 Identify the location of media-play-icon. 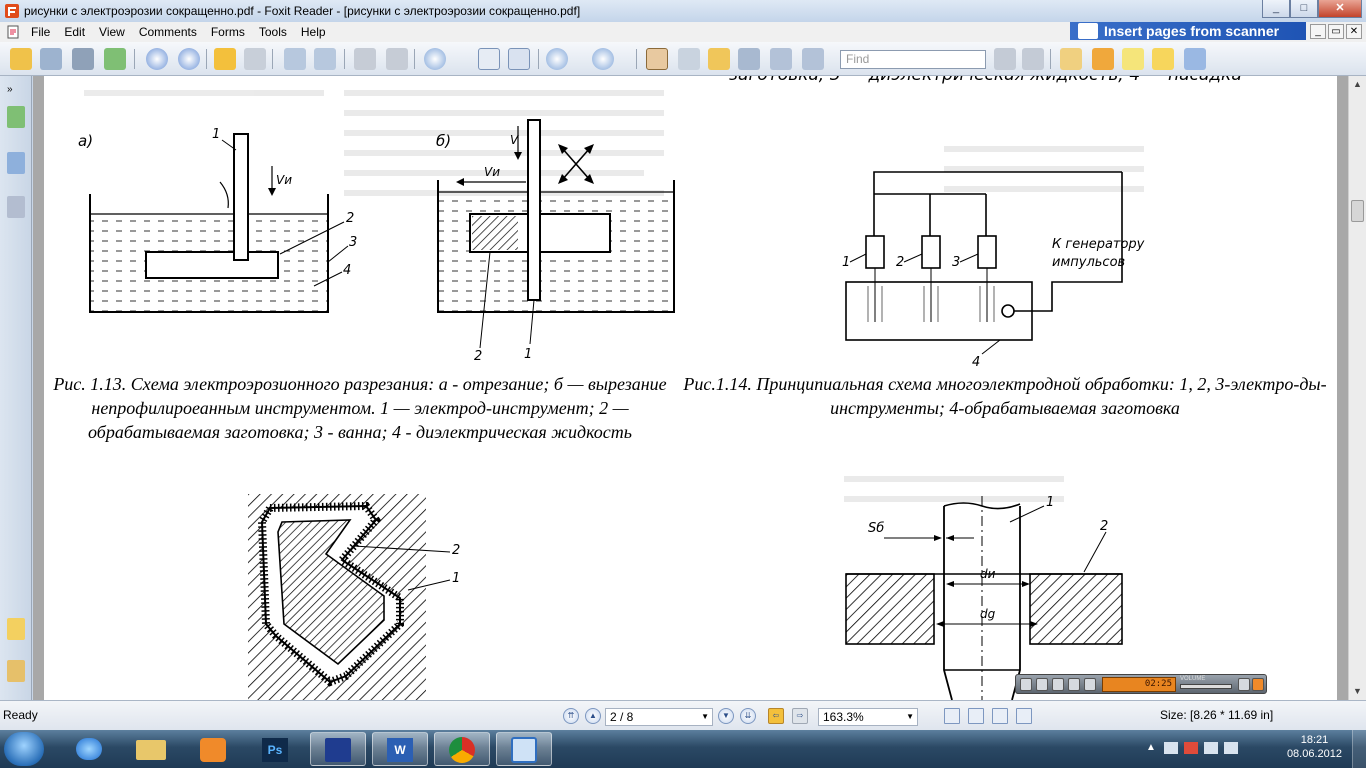
(1042, 684).